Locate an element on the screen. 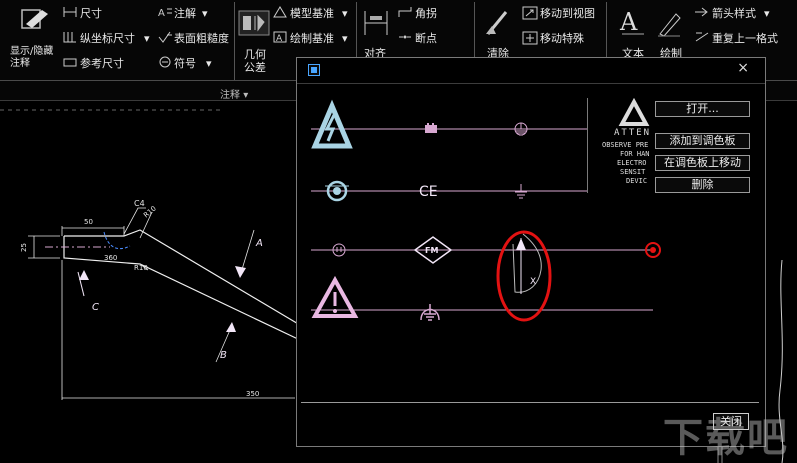 Image resolution: width=797 pixels, height=463 pixels. preview-line-6: DEVIC is located at coordinates (637, 181).